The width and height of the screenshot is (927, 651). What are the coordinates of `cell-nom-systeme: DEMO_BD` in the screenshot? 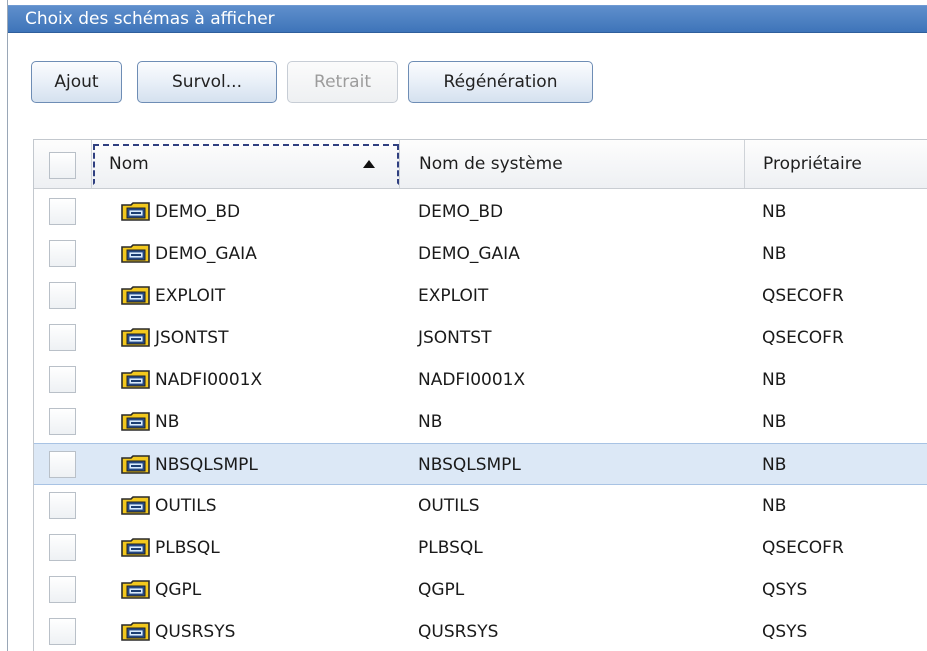 It's located at (461, 212).